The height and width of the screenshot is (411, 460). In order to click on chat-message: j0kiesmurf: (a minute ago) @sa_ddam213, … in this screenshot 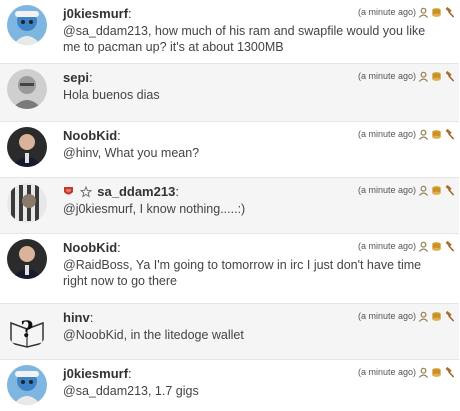, I will do `click(229, 385)`.